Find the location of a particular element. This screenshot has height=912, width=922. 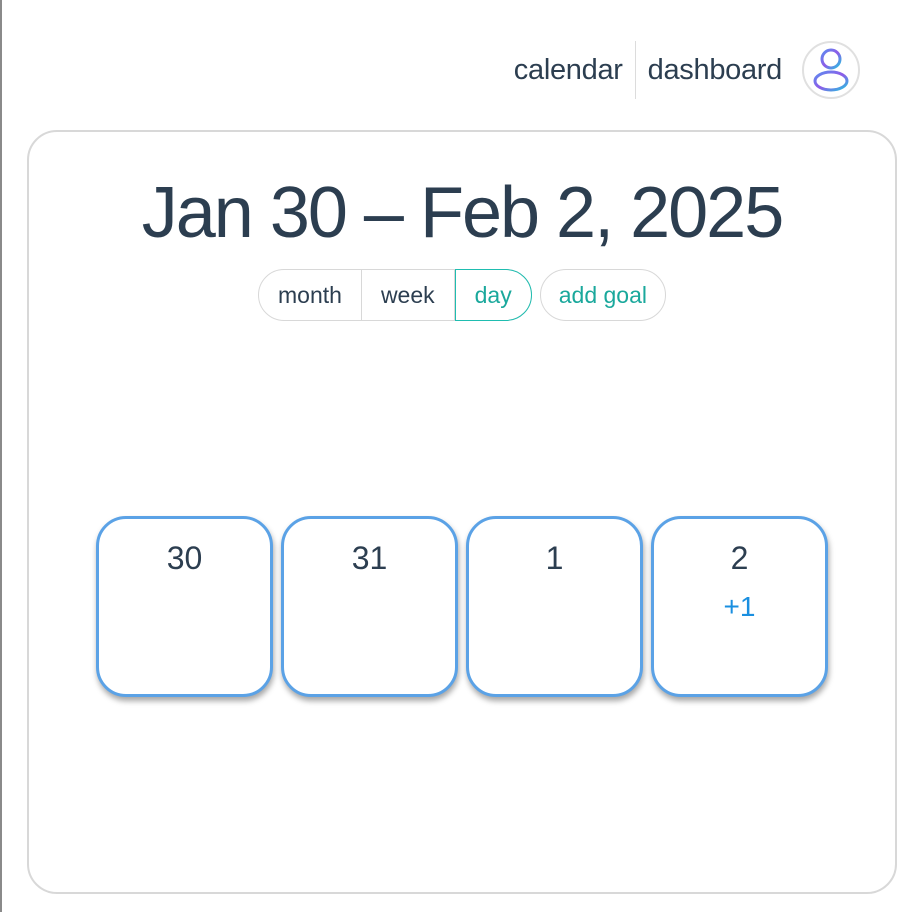

day-cell: 2 +1 is located at coordinates (739, 606).